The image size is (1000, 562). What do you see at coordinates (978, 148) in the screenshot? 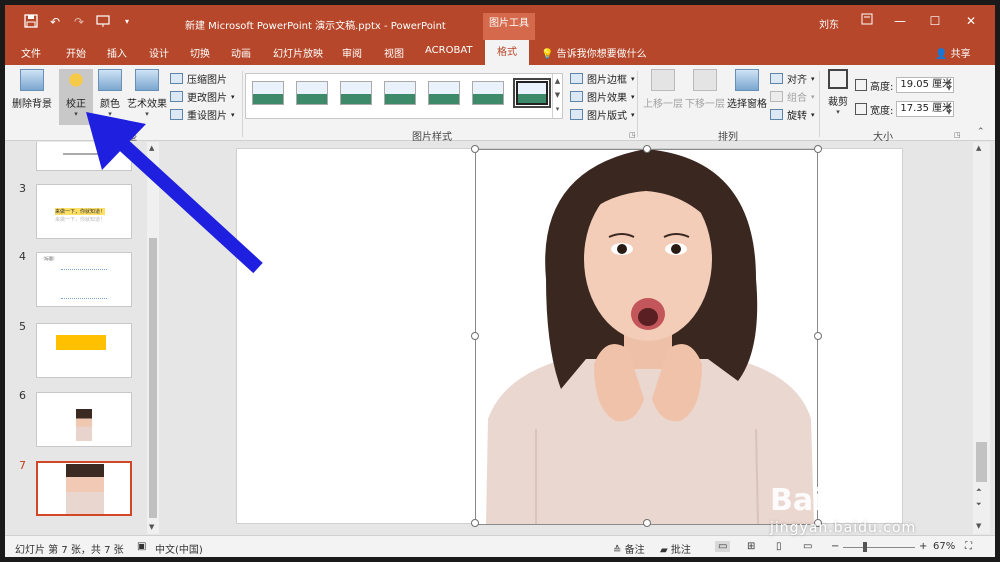
I see `scroll-up-icon: ▲` at bounding box center [978, 148].